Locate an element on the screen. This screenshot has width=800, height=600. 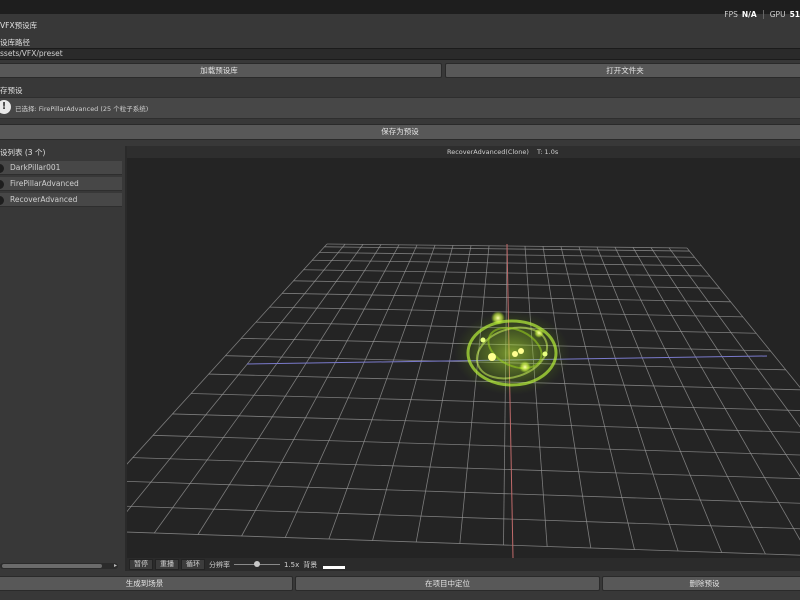
fps-label: FPS is located at coordinates (731, 14).